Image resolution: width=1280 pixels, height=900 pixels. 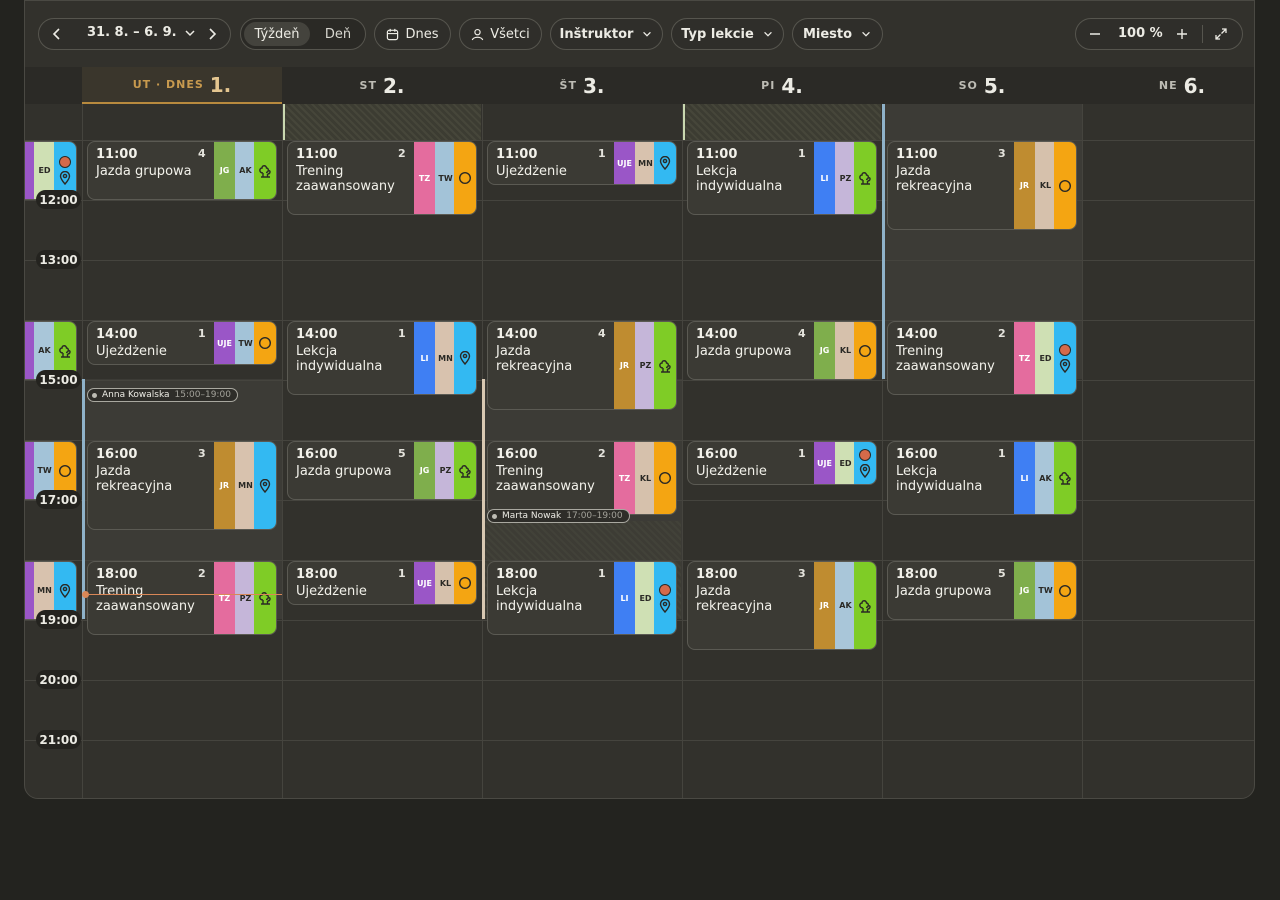 I want to click on day-header-4: PI 4., so click(x=782, y=85).